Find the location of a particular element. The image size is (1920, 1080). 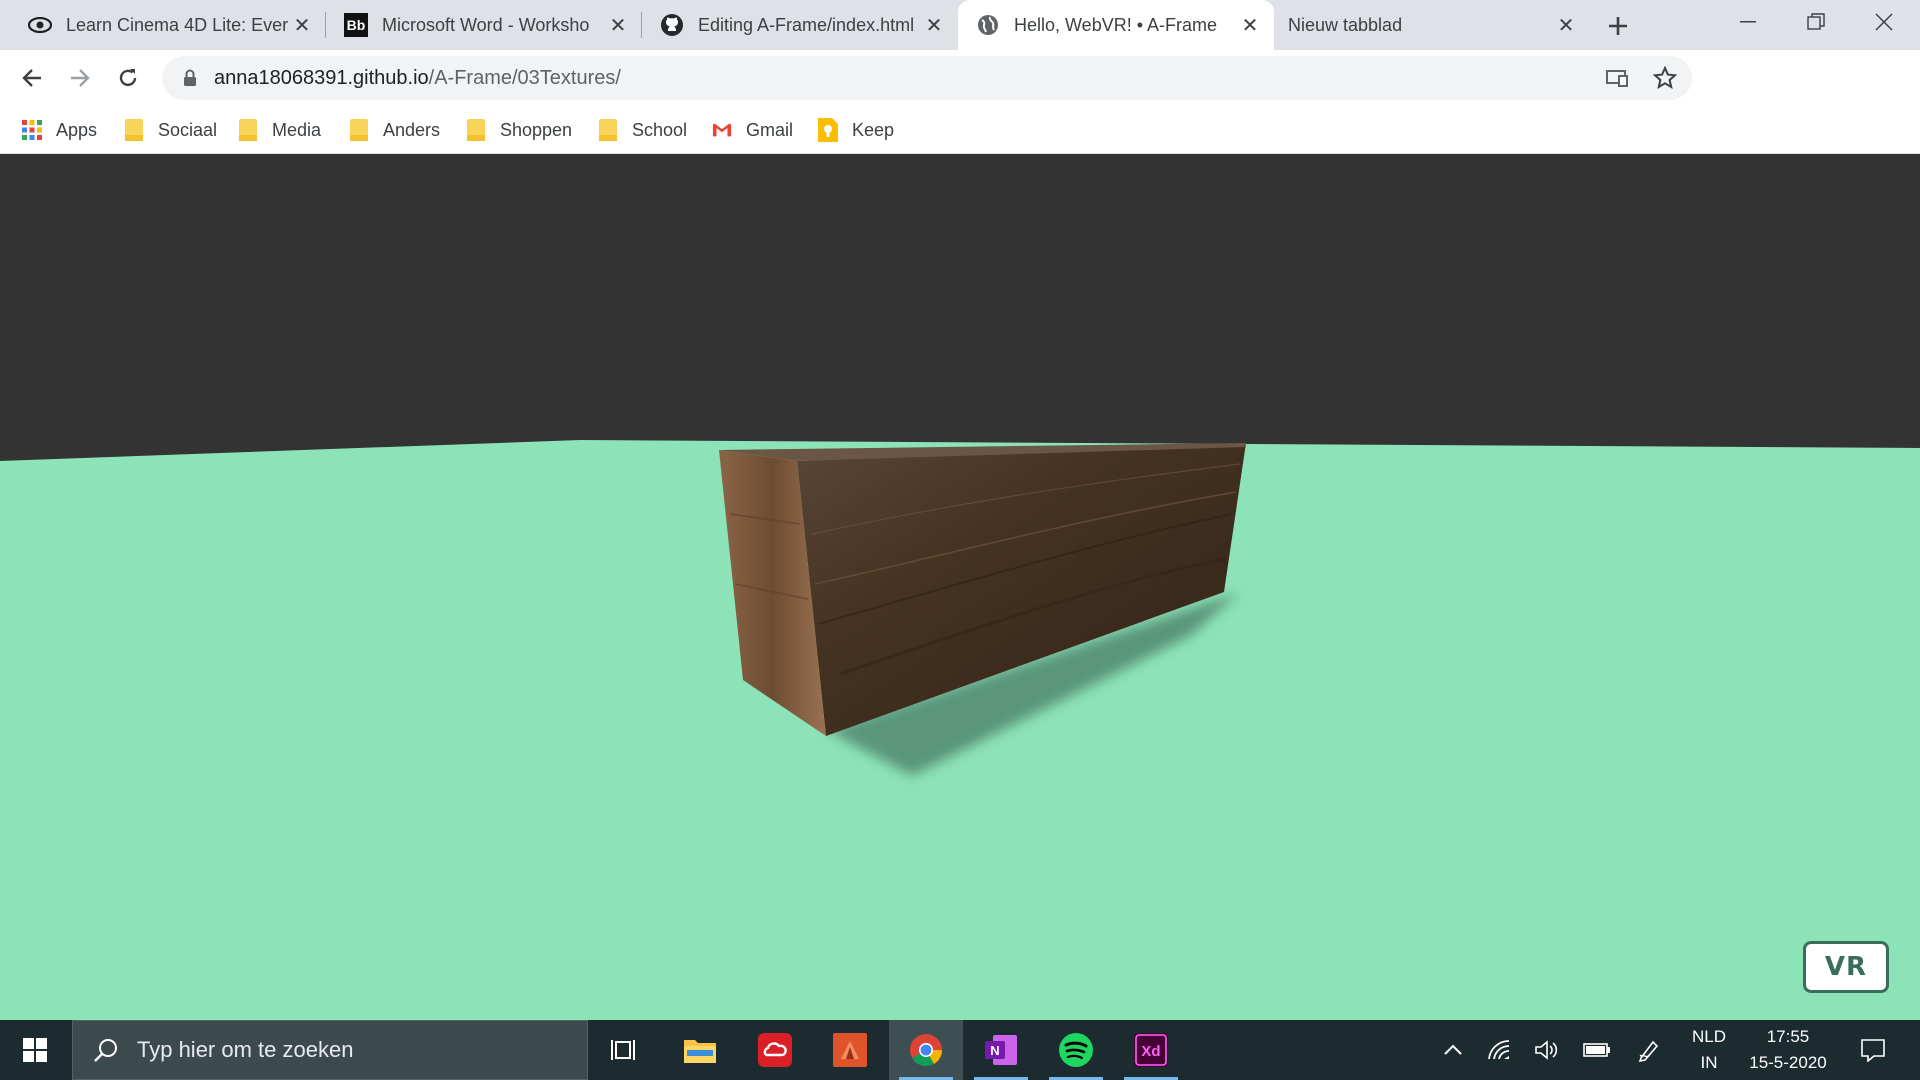

restore-button is located at coordinates (1816, 22).